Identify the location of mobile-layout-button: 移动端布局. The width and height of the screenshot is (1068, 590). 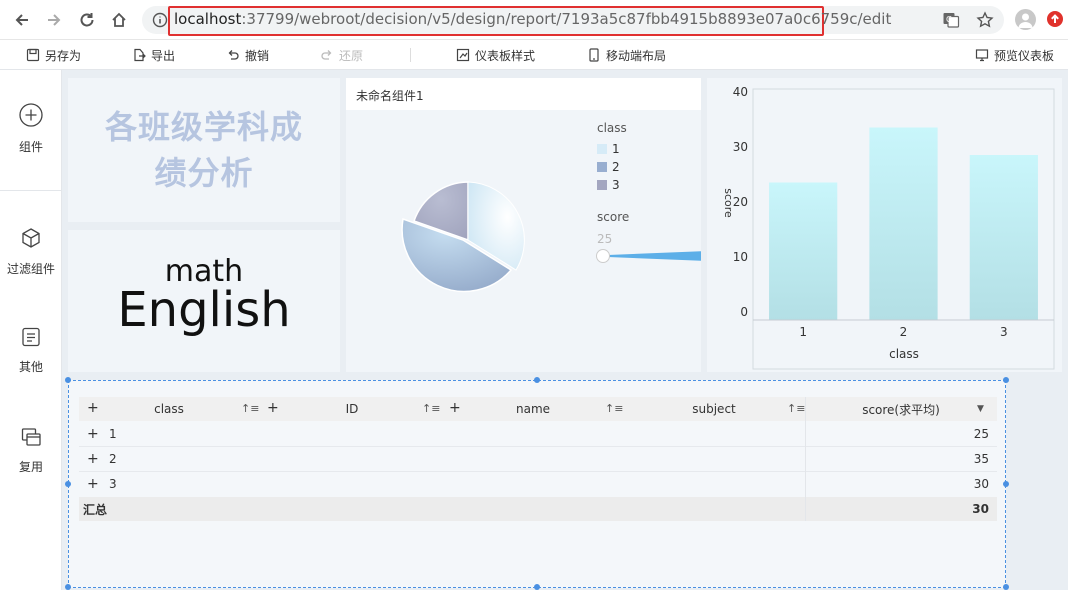
(626, 55).